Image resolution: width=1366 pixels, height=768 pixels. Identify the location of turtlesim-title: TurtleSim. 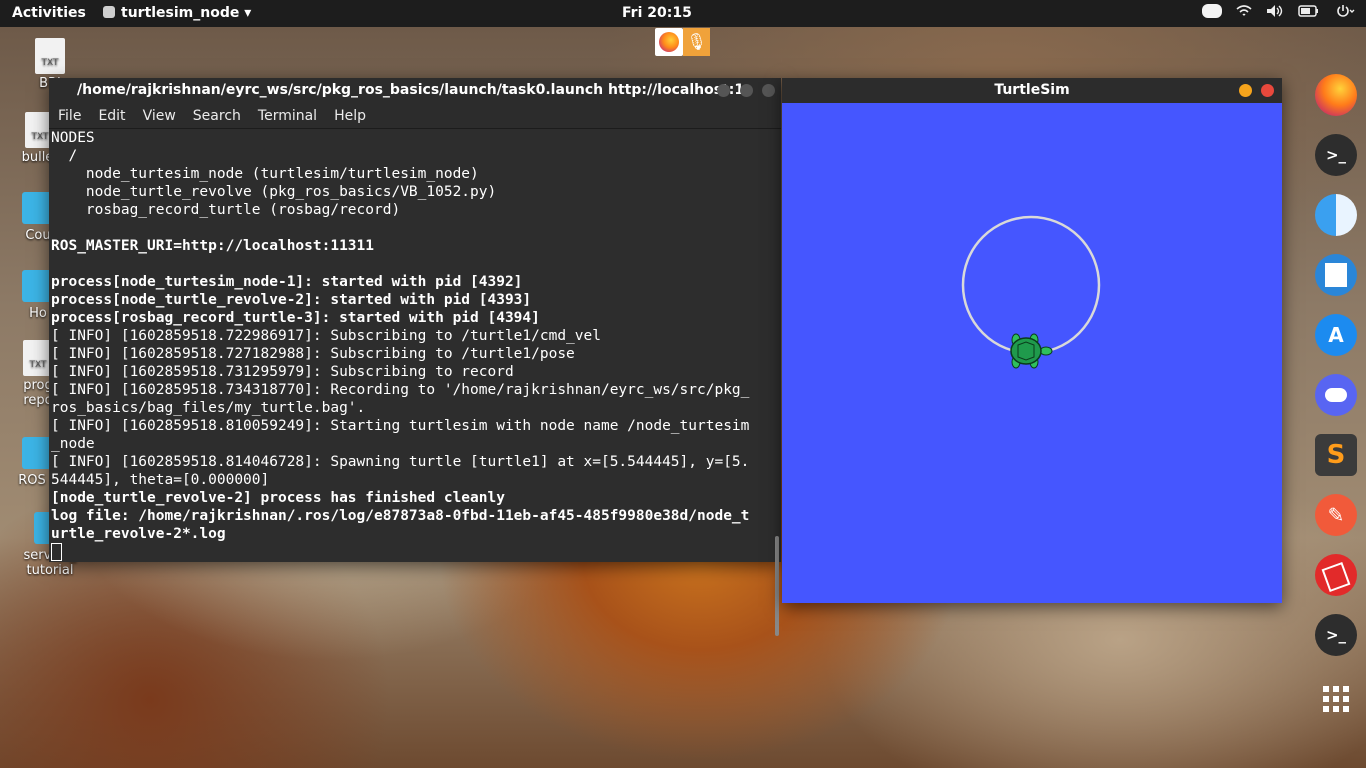
(1032, 90).